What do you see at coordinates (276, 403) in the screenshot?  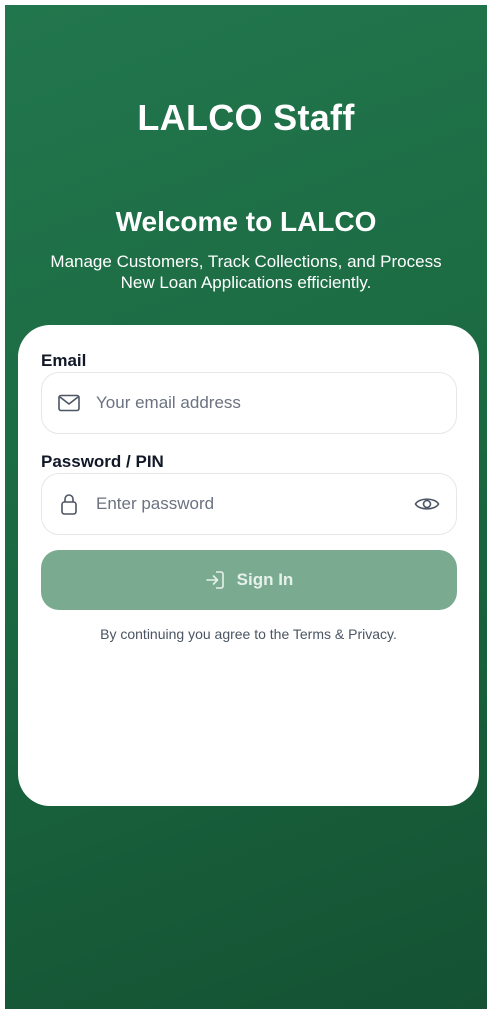 I see `email-input` at bounding box center [276, 403].